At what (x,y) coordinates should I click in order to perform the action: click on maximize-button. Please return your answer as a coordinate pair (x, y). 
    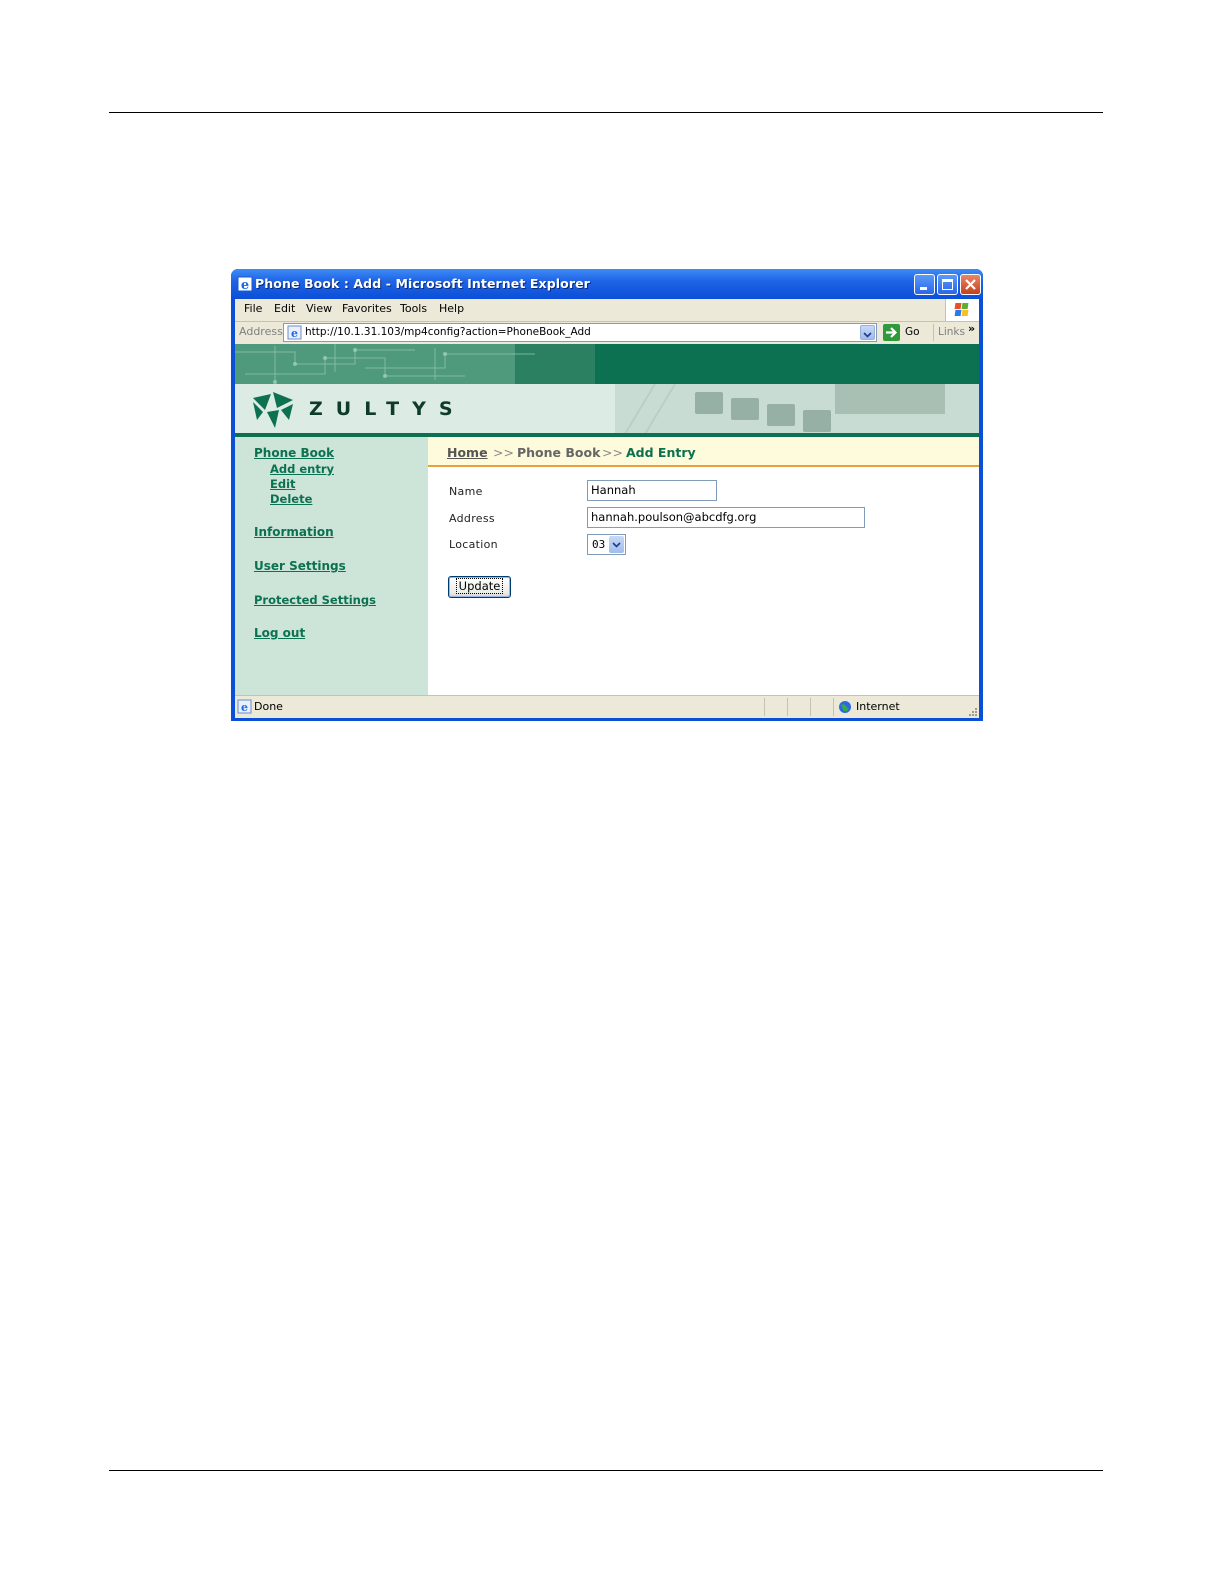
    Looking at the image, I should click on (947, 284).